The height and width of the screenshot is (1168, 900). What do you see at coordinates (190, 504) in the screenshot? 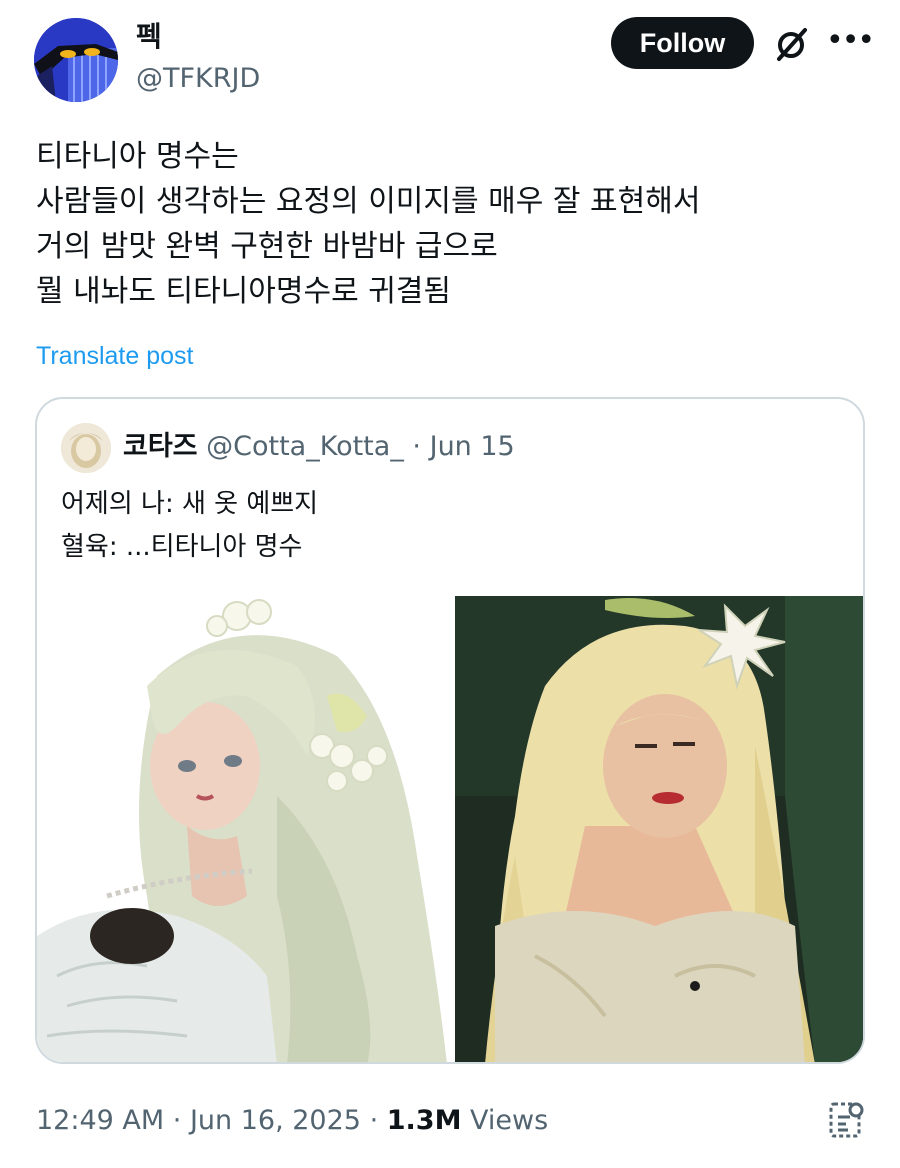
I see `quote-line: 어제의 나: 새 옷 예쁘지` at bounding box center [190, 504].